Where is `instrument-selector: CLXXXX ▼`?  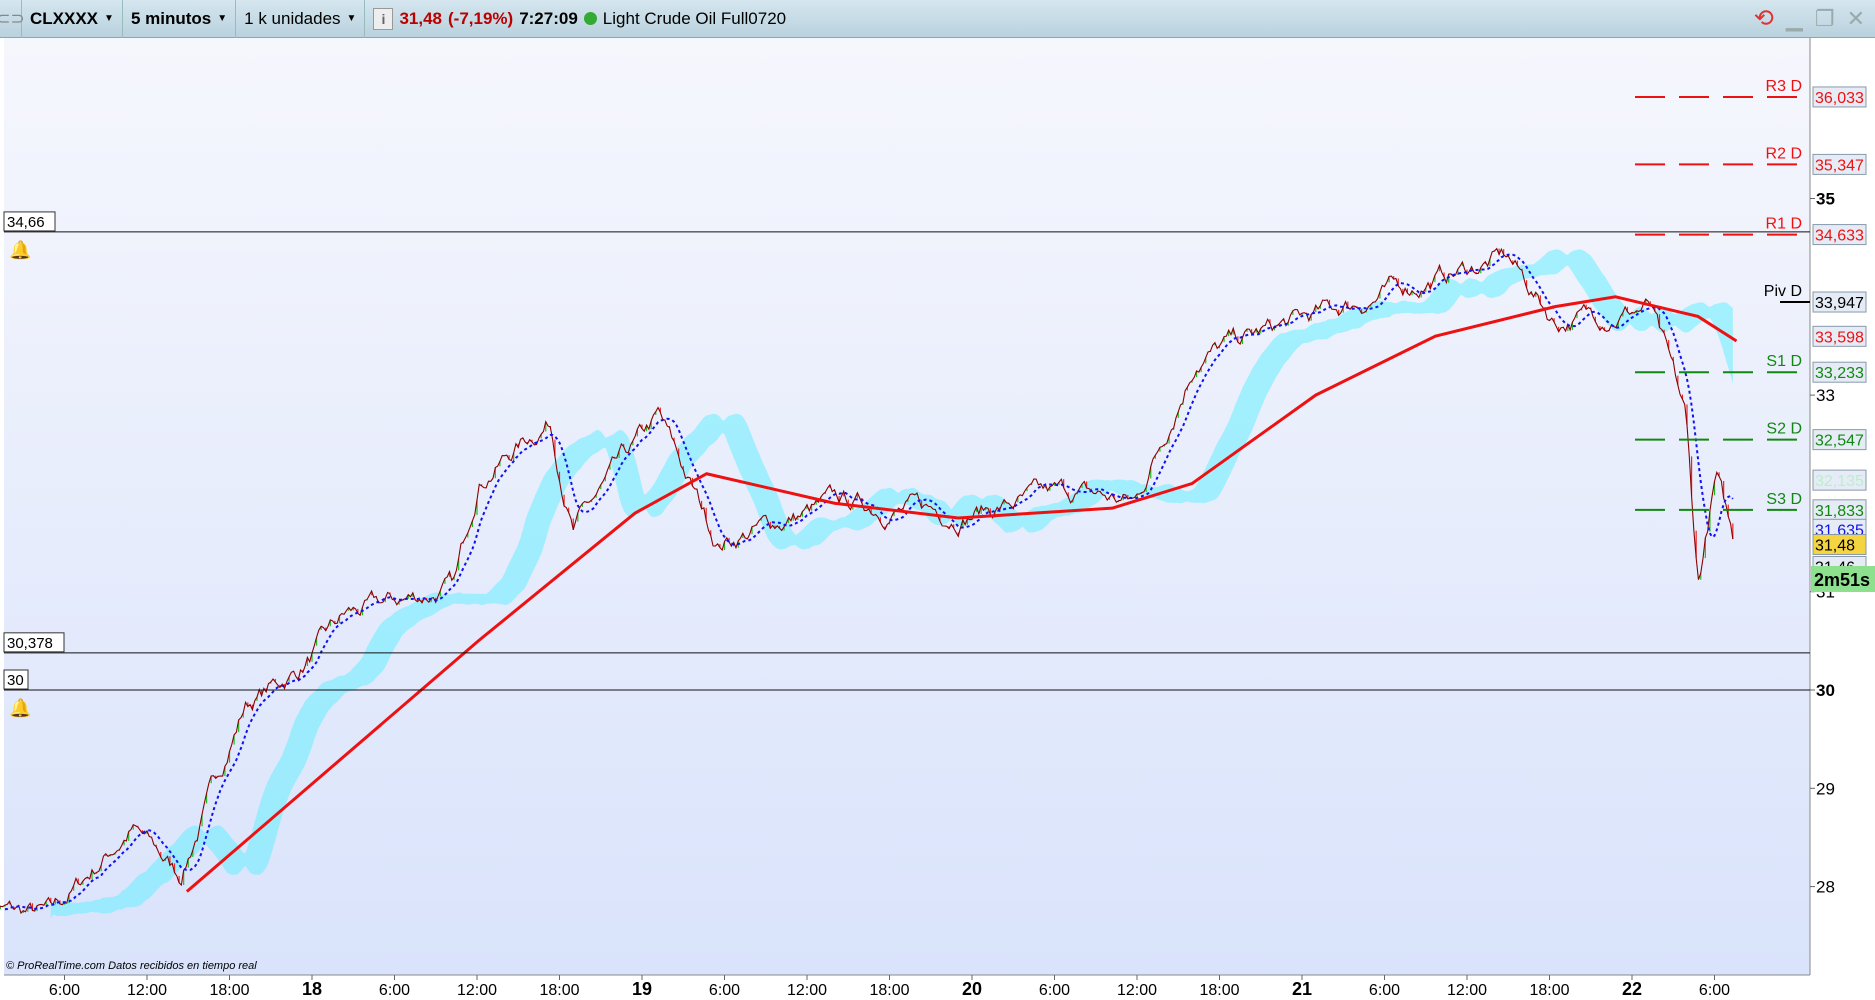 instrument-selector: CLXXXX ▼ is located at coordinates (72, 19).